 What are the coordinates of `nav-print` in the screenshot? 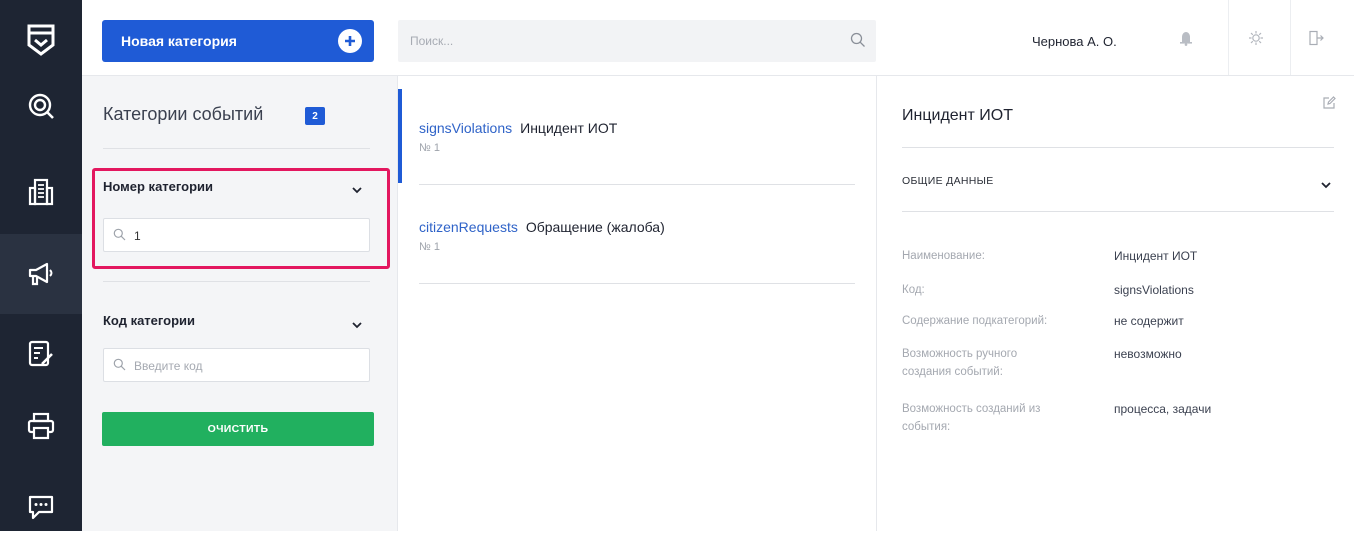 It's located at (41, 426).